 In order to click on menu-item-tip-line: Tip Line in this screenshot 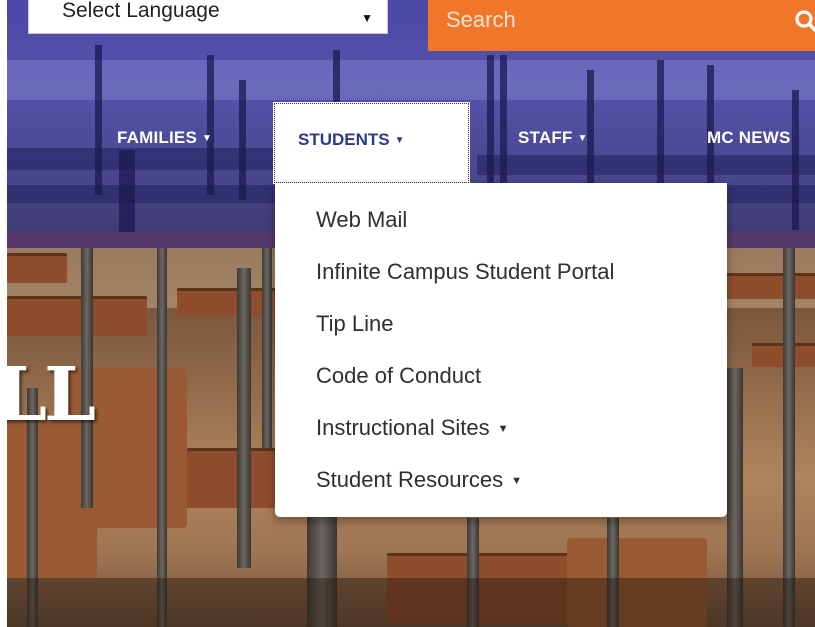, I will do `click(354, 324)`.